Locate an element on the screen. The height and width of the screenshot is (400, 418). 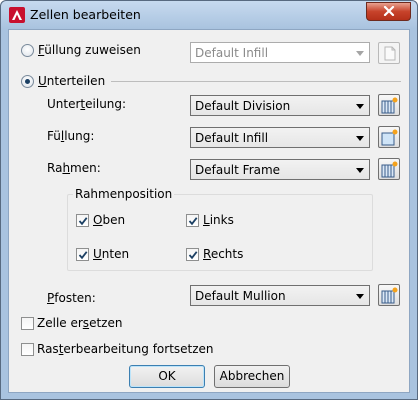
right-checkbox is located at coordinates (192, 254).